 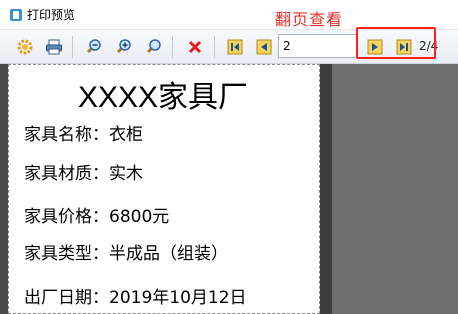 I want to click on zoom-in-icon, so click(x=123, y=46).